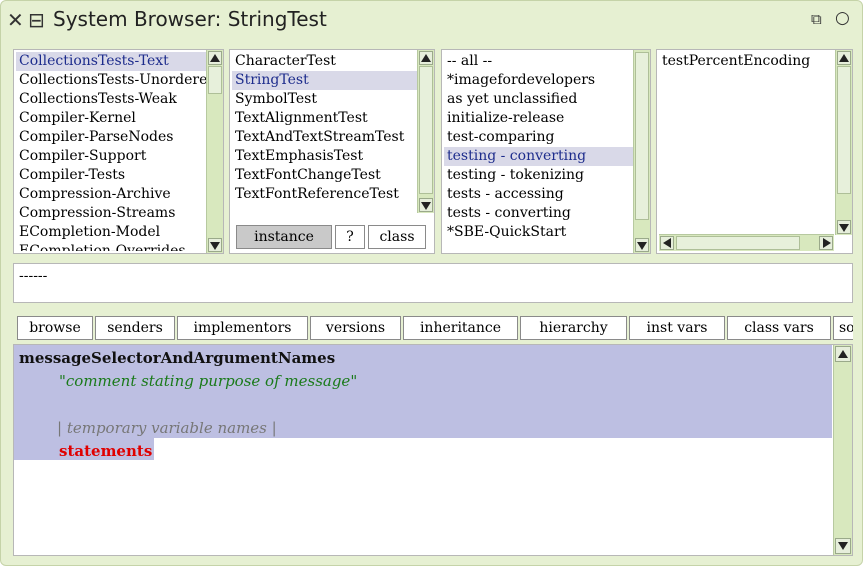  Describe the element at coordinates (208, 381) in the screenshot. I see `code-comment: "comment stating purpose of message"` at that location.